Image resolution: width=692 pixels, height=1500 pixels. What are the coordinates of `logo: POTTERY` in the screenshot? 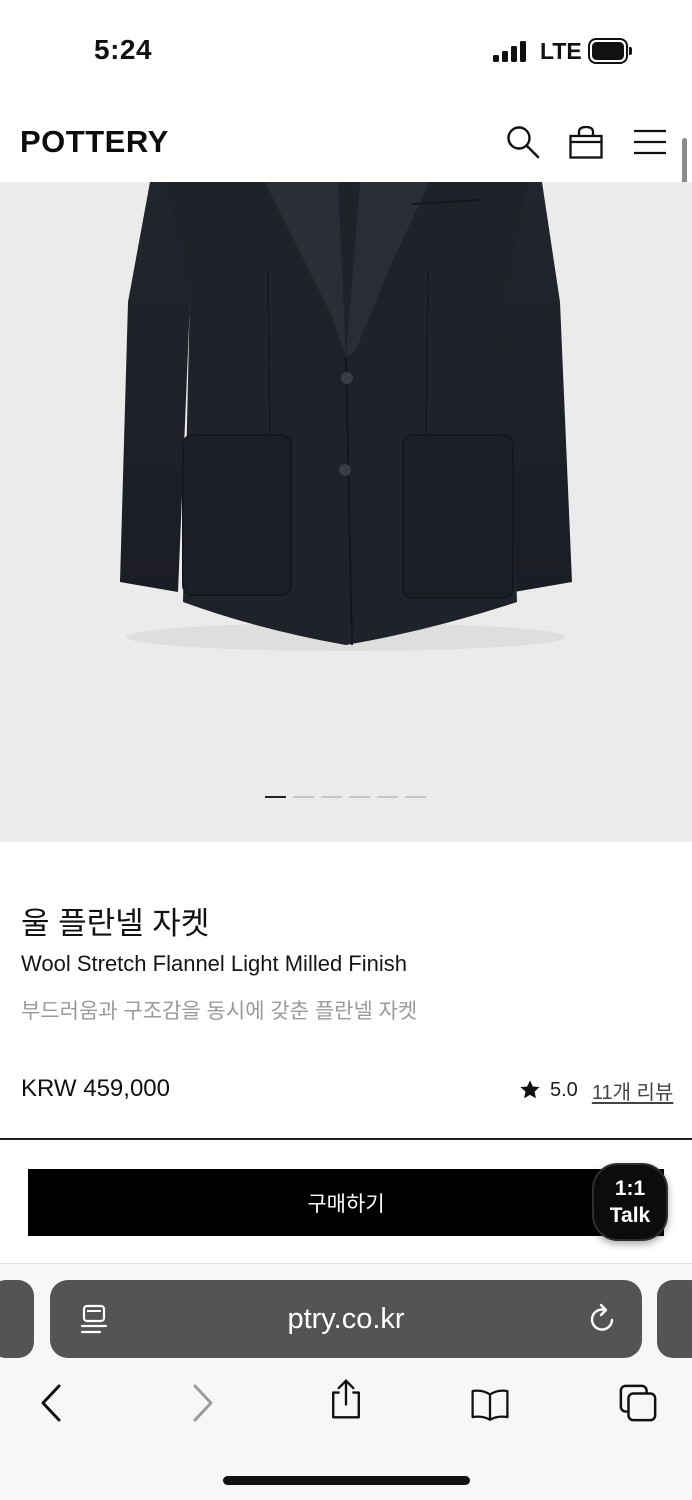 It's located at (94, 142).